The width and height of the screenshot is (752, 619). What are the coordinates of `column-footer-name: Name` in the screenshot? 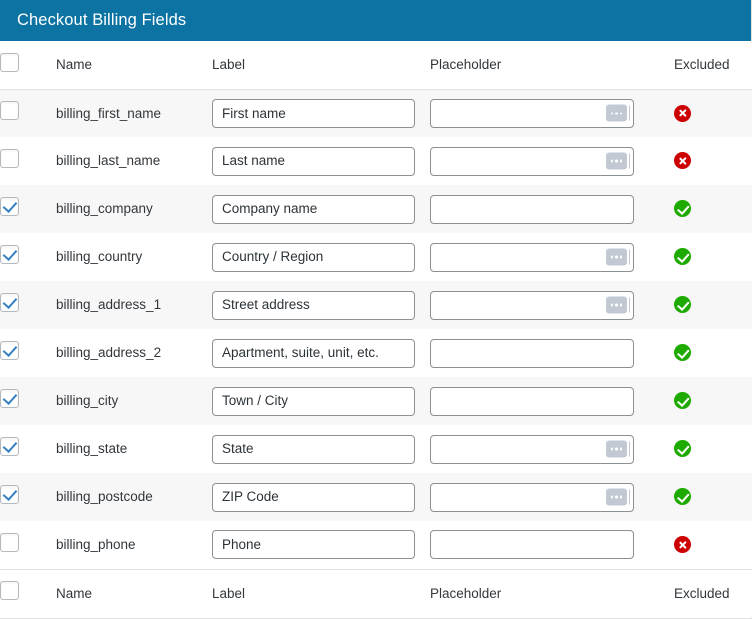 It's located at (134, 593).